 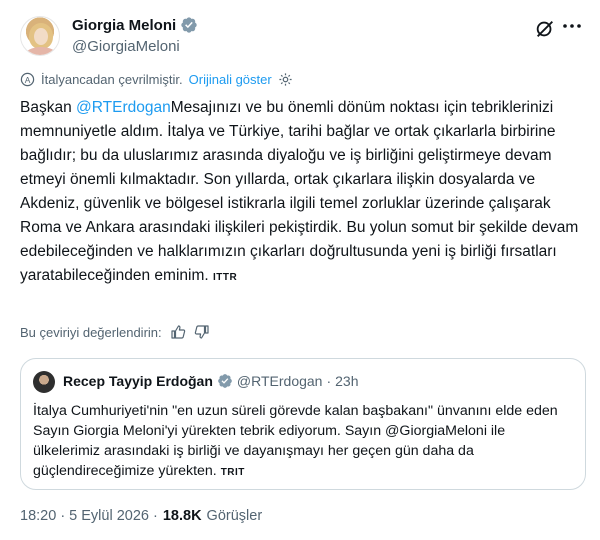 What do you see at coordinates (91, 332) in the screenshot?
I see `rate-label: Bu çeviriyi değerlendirin:` at bounding box center [91, 332].